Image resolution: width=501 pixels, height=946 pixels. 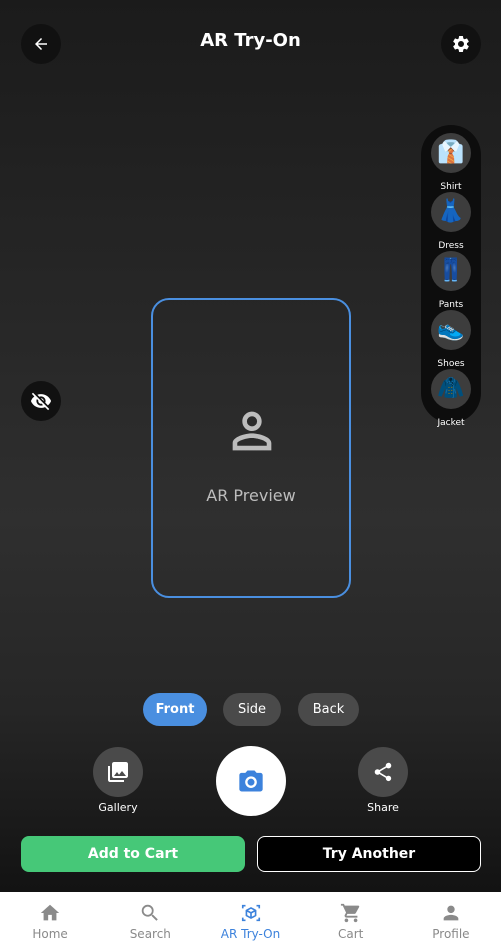 I want to click on nav-ar-try-on: AR Try-On, so click(x=250, y=919).